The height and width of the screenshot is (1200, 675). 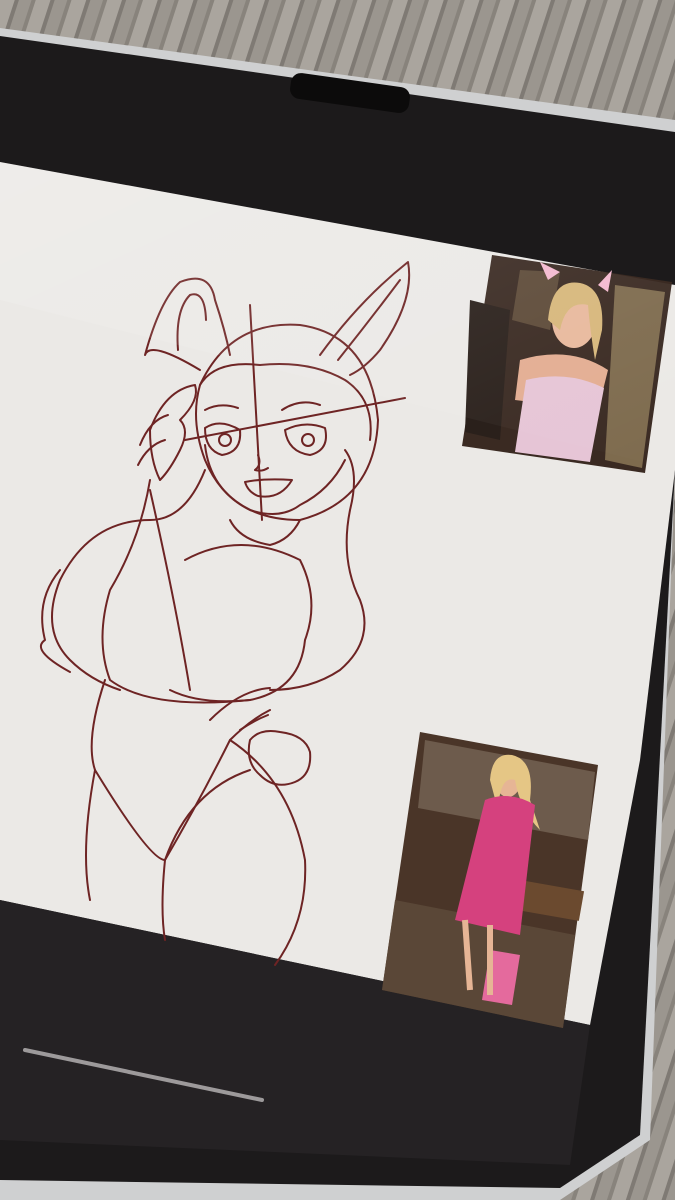 What do you see at coordinates (490, 880) in the screenshot?
I see `reference-photo-bottom` at bounding box center [490, 880].